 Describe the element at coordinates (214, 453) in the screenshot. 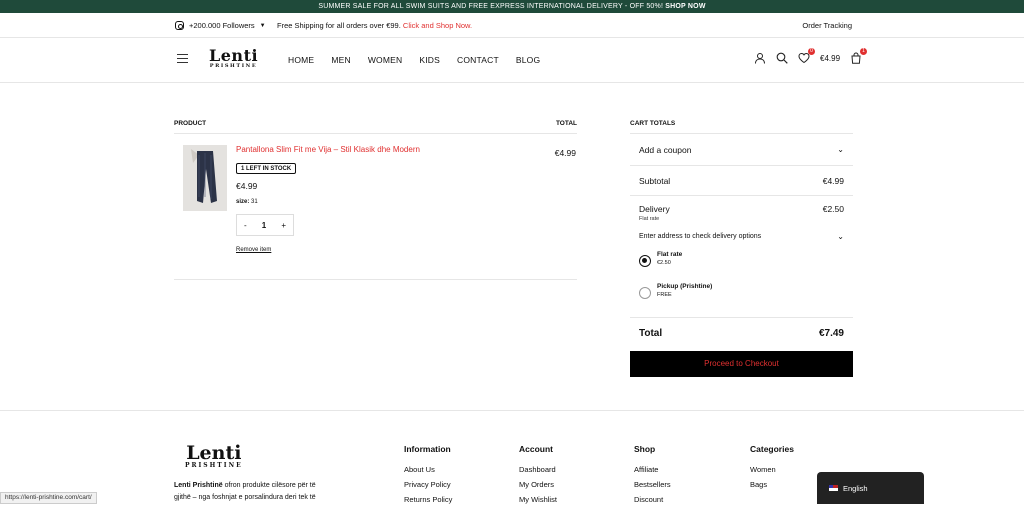

I see `footer-logo-main: Lenti` at that location.